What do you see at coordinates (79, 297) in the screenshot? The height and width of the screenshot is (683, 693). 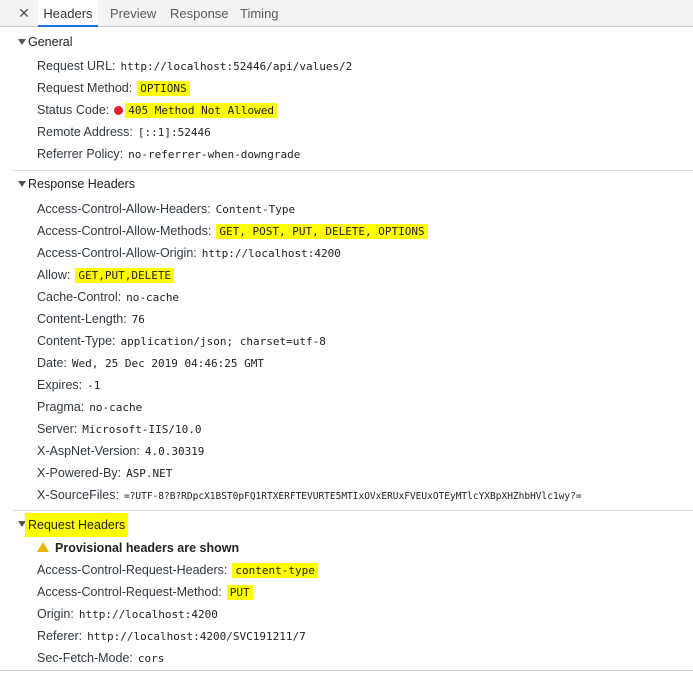 I see `header-key: Cache-Control:` at bounding box center [79, 297].